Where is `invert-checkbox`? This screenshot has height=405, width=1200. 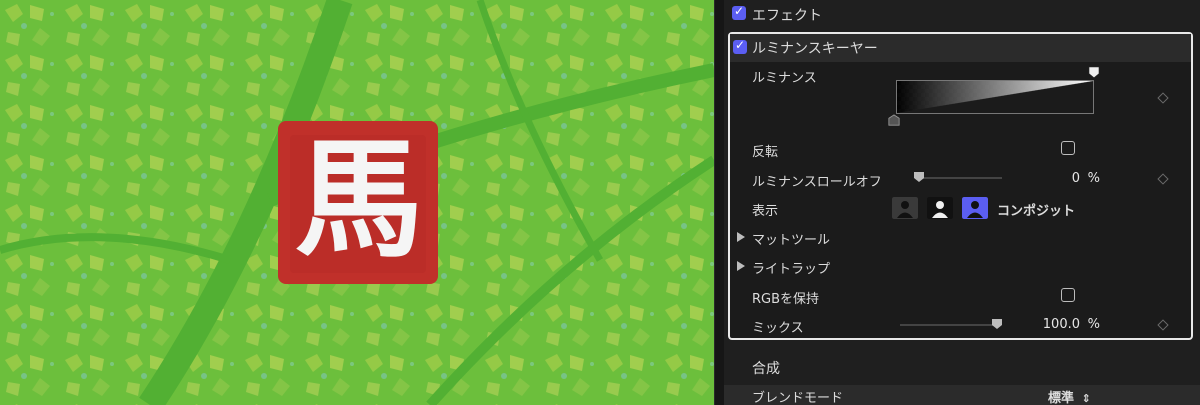
invert-checkbox is located at coordinates (1068, 148).